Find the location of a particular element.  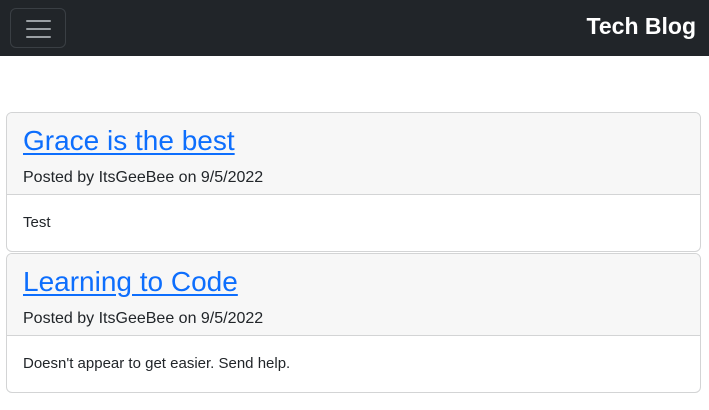

hamburger-menu-icon is located at coordinates (38, 21).